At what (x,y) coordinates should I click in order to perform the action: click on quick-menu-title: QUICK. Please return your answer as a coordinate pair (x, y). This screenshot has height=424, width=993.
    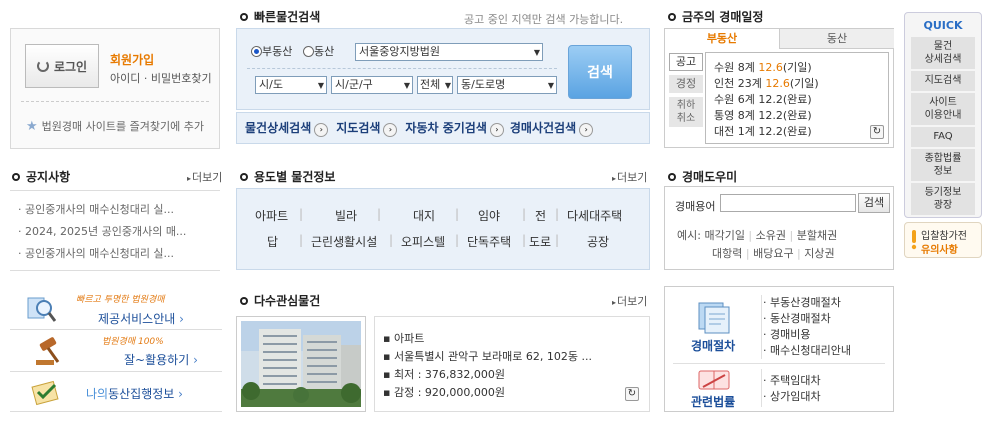
    Looking at the image, I should click on (943, 25).